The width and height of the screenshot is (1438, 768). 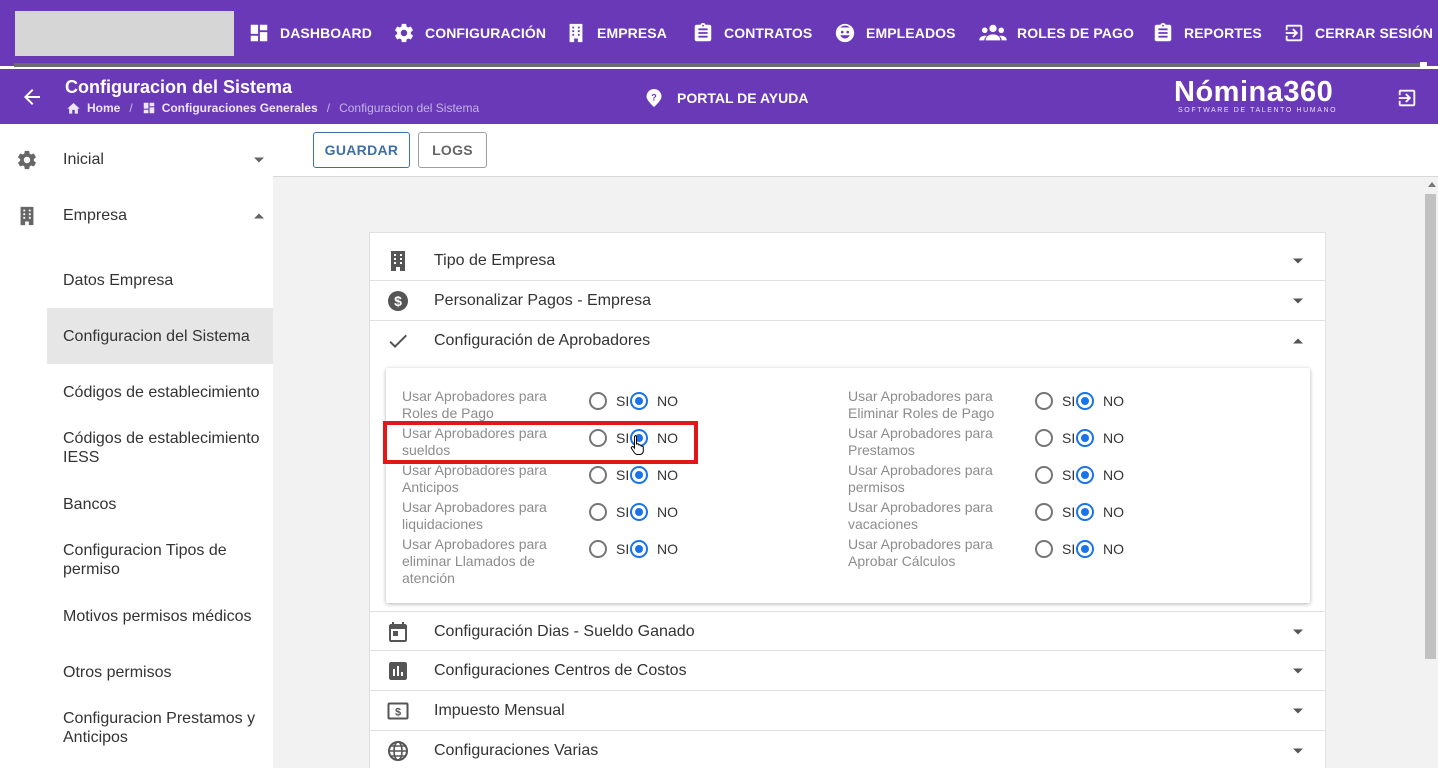 I want to click on sidebar-group-inicial: Inicial, so click(x=136, y=160).